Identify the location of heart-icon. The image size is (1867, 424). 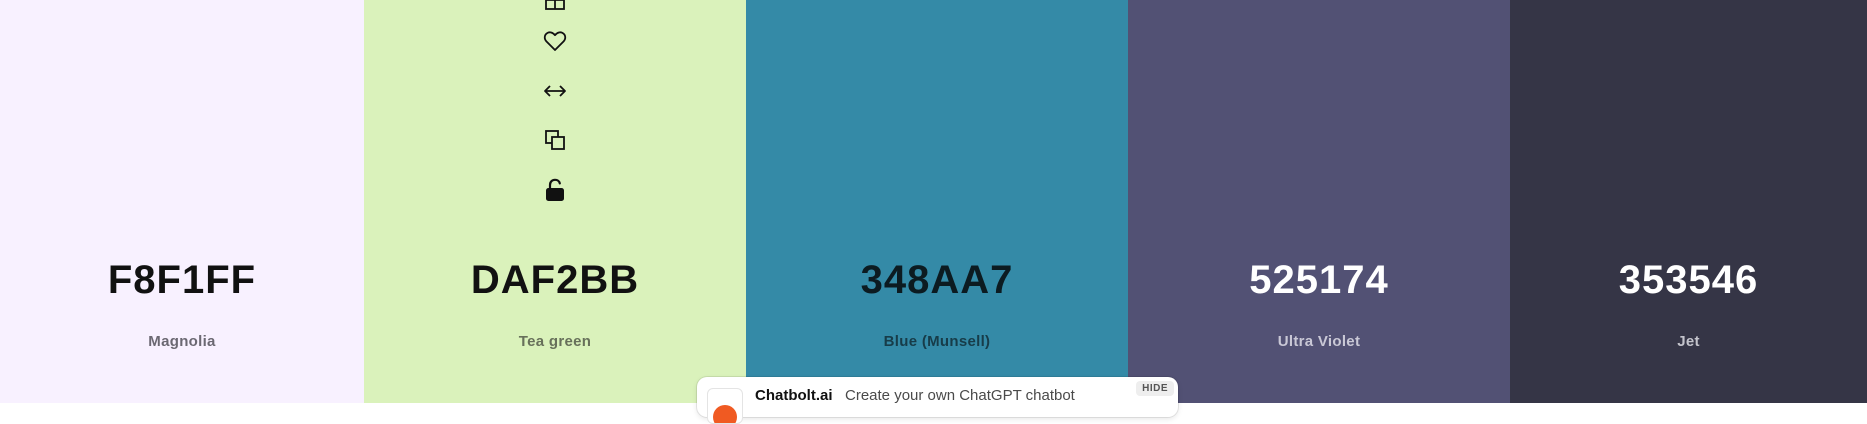
(555, 41).